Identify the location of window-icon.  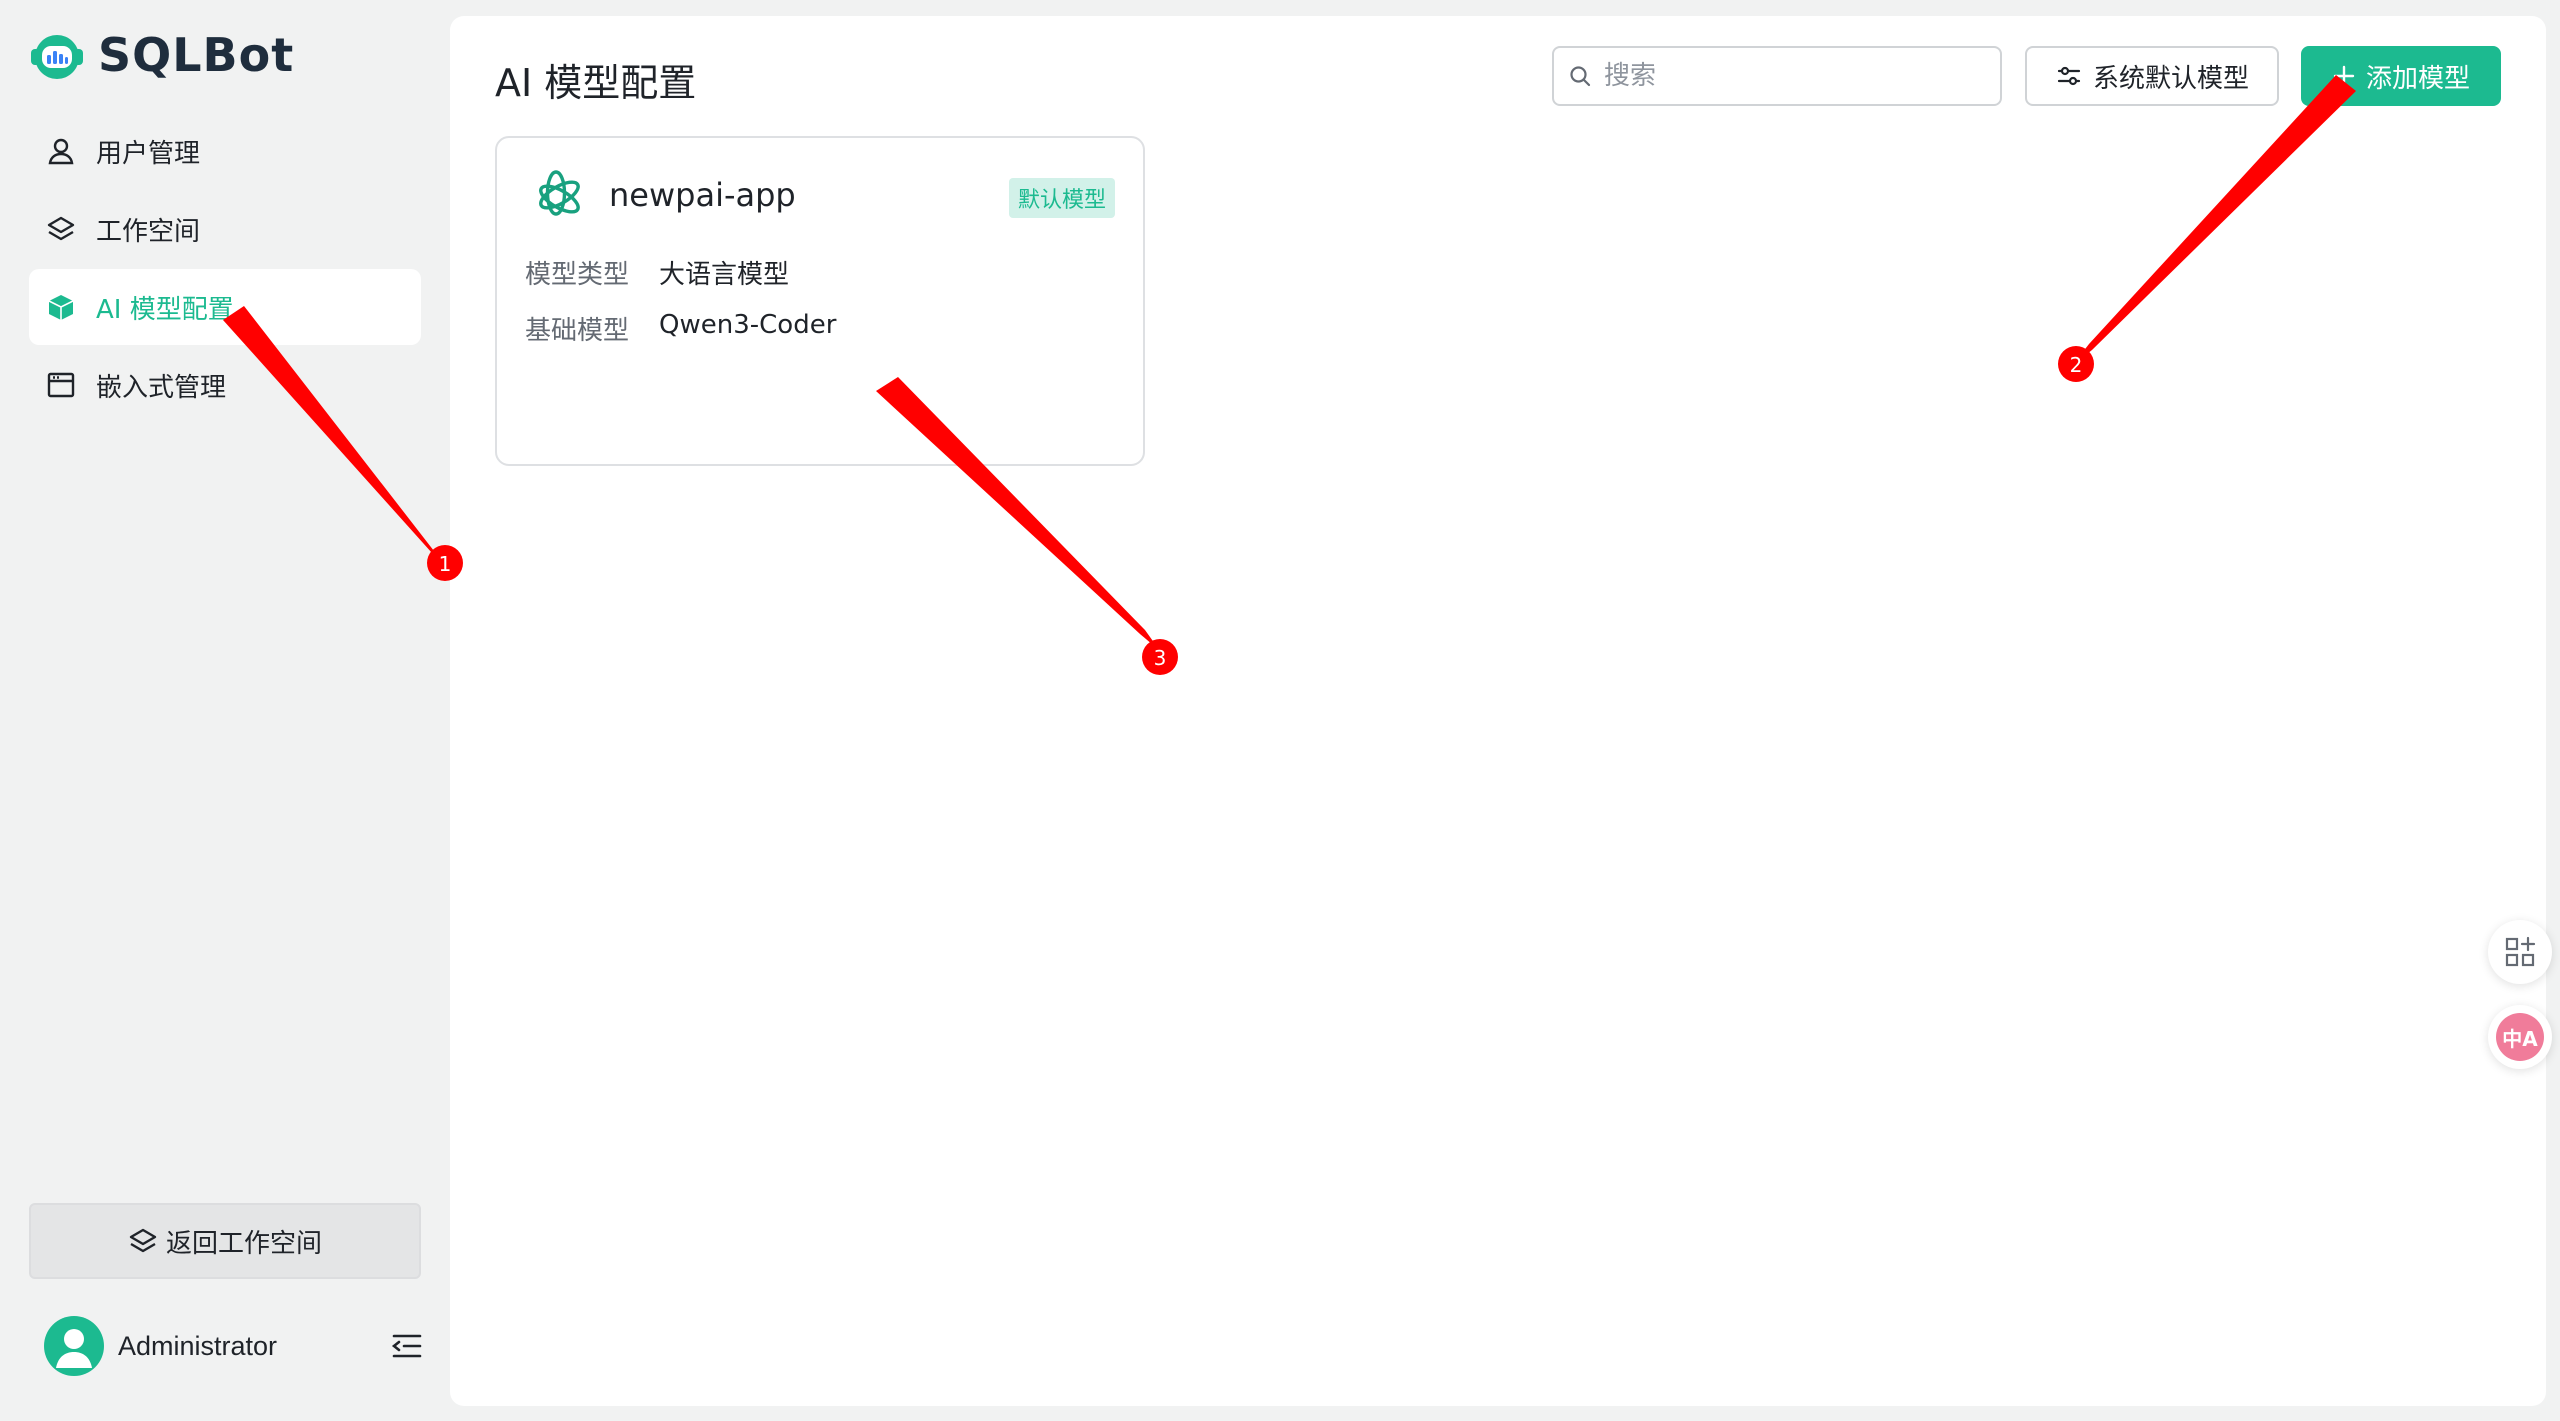
(61, 385).